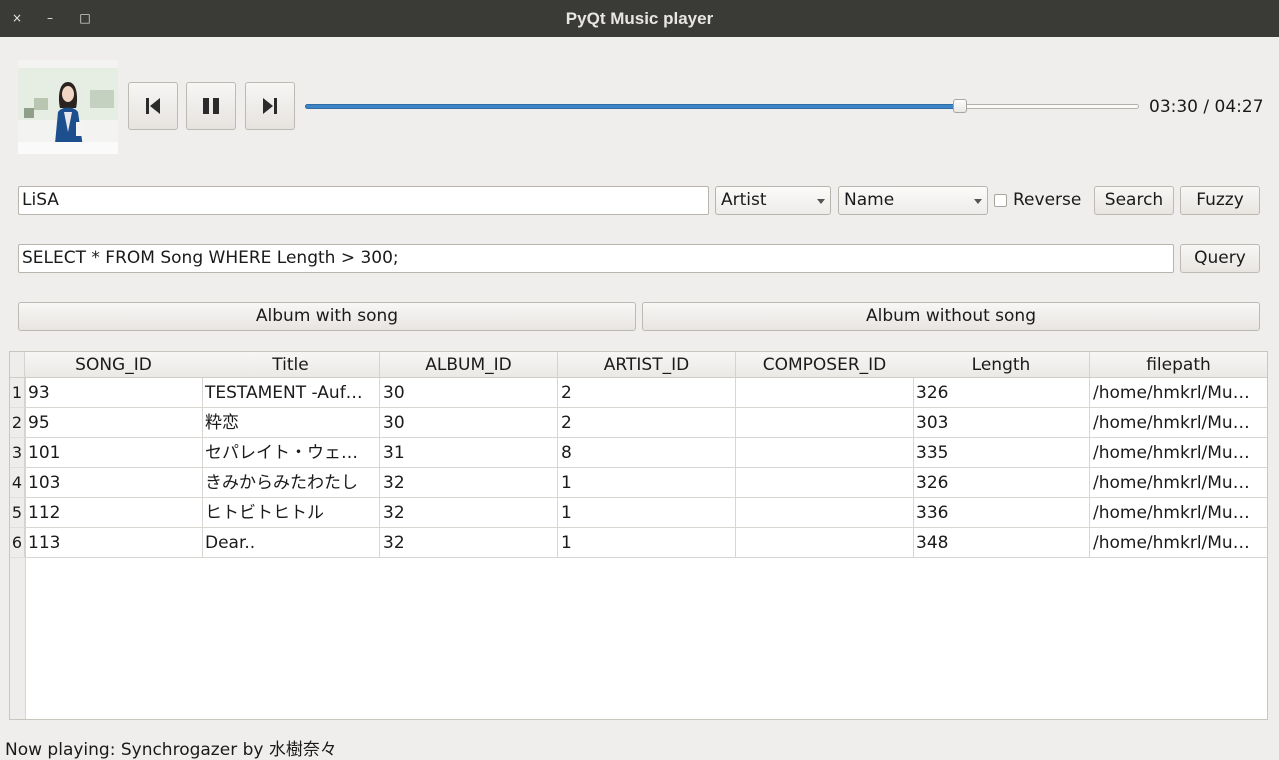 This screenshot has height=760, width=1279. What do you see at coordinates (17, 423) in the screenshot?
I see `row-number: 2` at bounding box center [17, 423].